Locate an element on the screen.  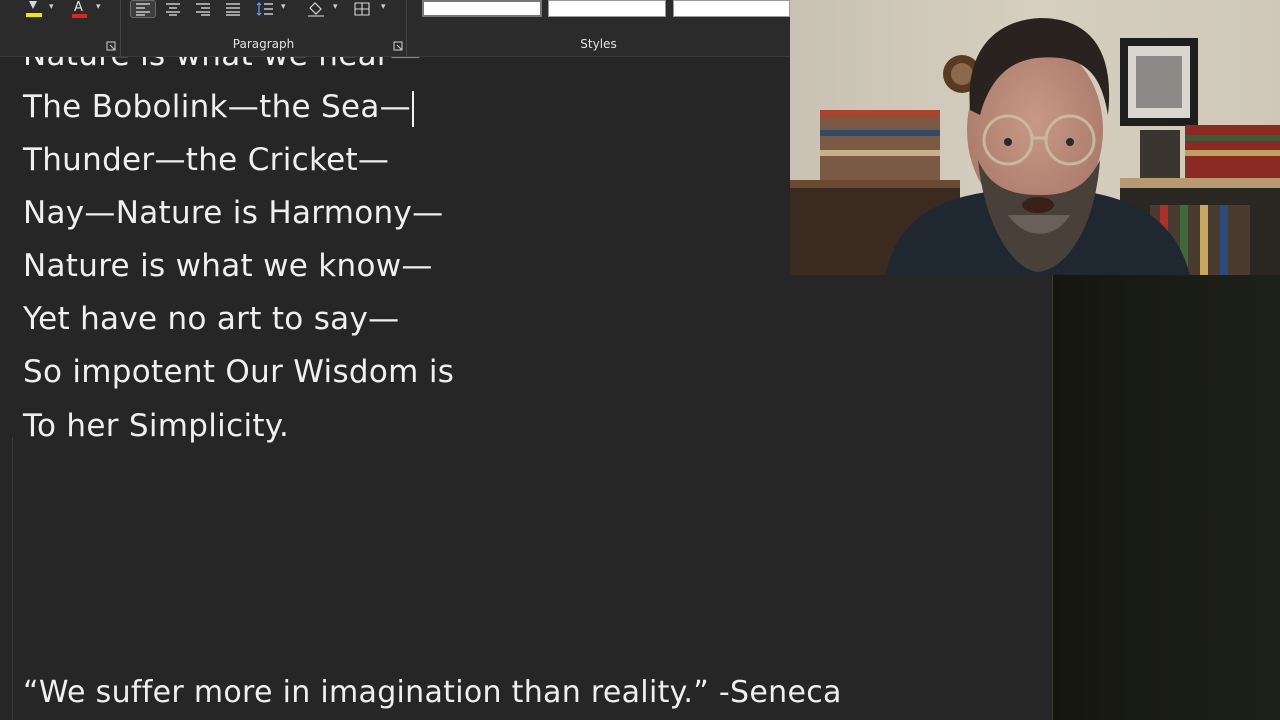
svg-text: A is located at coordinates (78, 8).